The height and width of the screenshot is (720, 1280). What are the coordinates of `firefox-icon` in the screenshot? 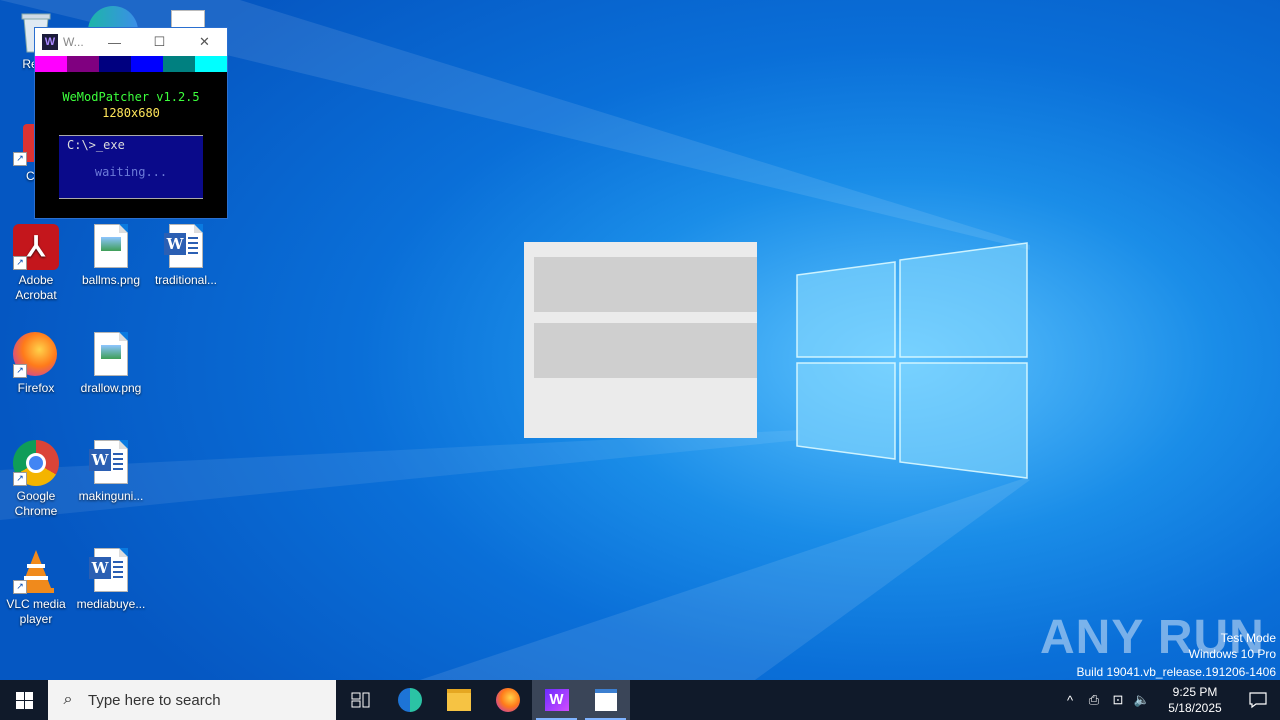 It's located at (507, 700).